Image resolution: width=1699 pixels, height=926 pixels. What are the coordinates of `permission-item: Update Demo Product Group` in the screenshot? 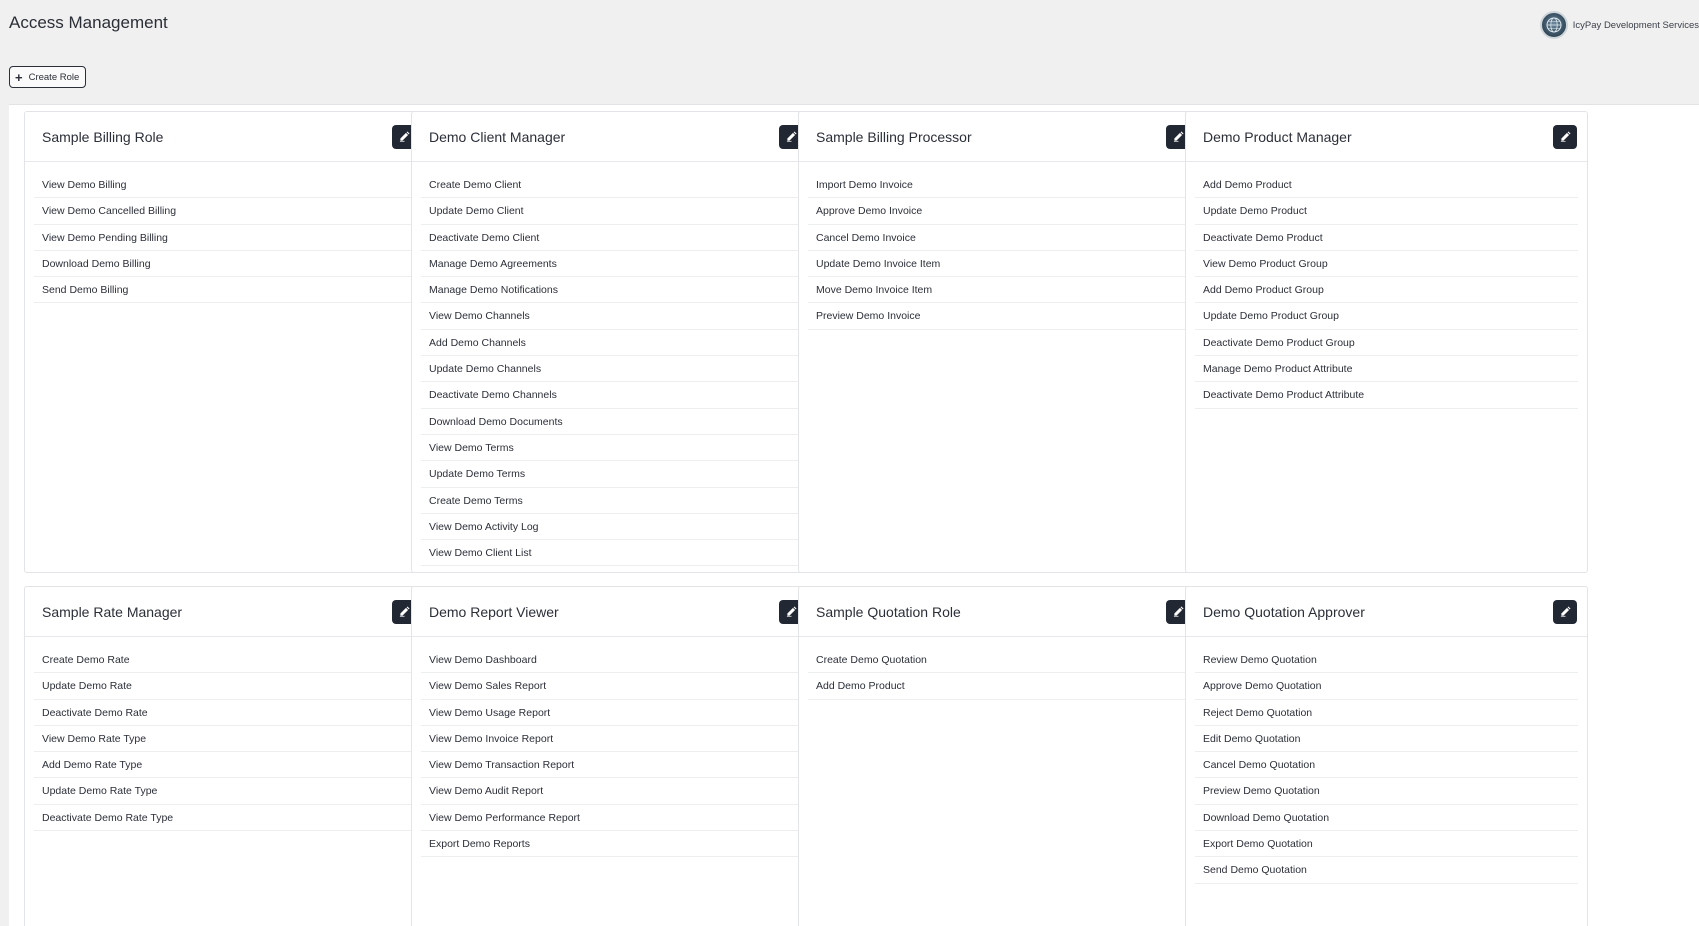 It's located at (1386, 316).